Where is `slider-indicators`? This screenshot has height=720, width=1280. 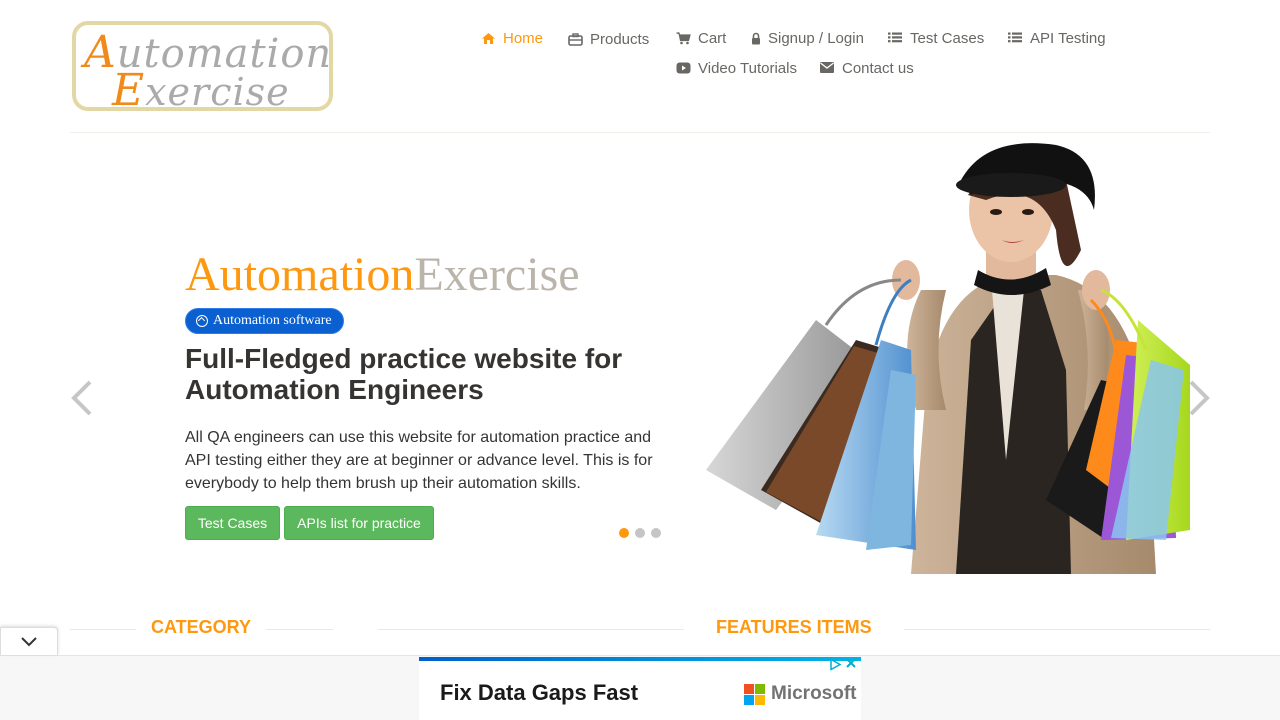 slider-indicators is located at coordinates (640, 533).